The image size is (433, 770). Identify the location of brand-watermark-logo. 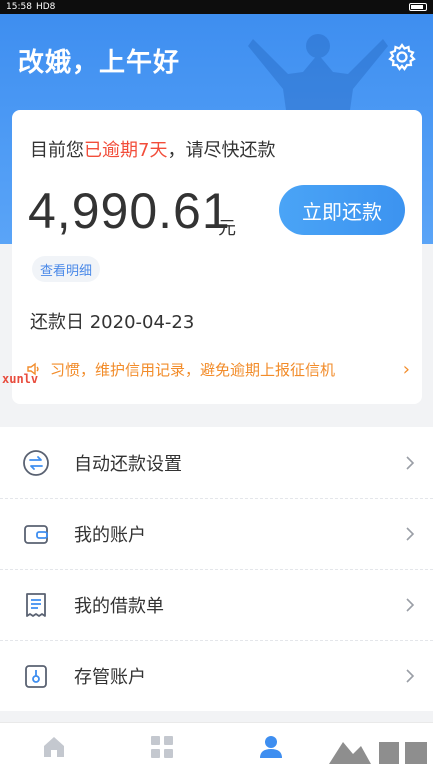
(378, 753).